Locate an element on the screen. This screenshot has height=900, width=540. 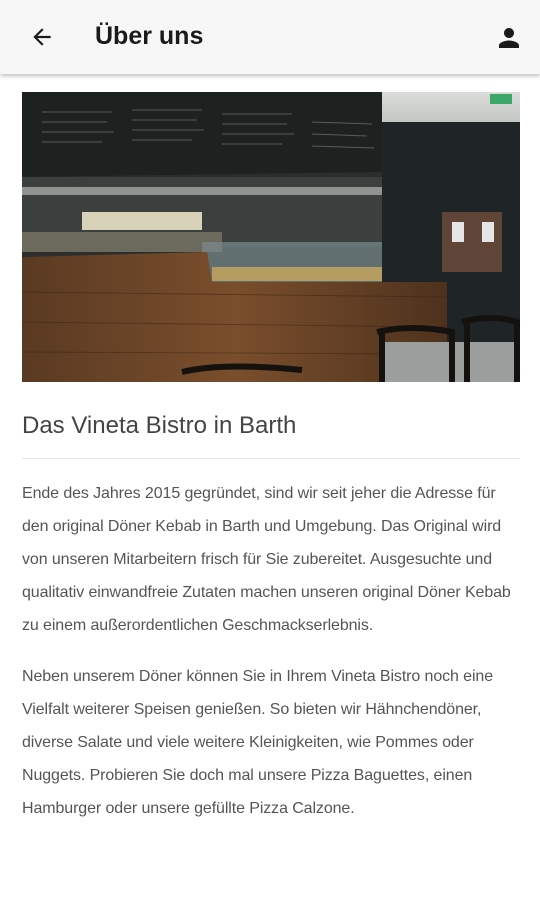
arrow-left-icon is located at coordinates (42, 37).